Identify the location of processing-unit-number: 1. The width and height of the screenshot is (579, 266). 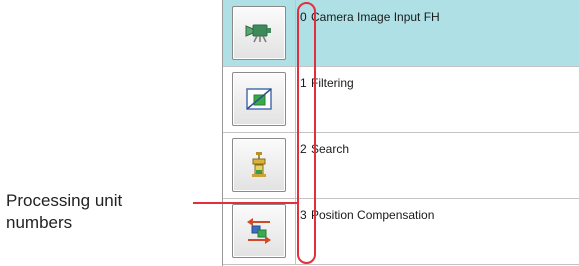
(303, 83).